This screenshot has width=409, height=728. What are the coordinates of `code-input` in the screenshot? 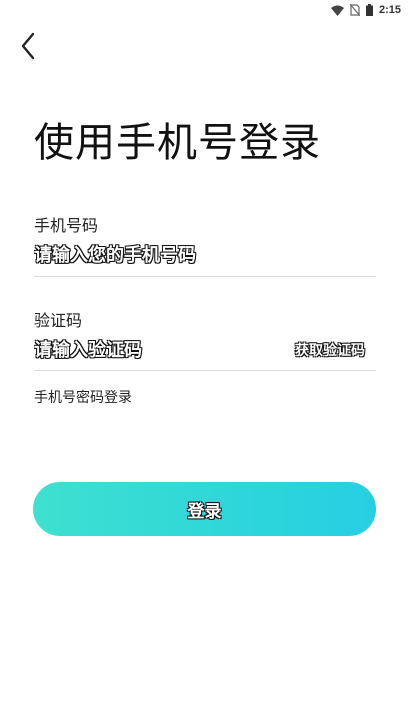 It's located at (134, 350).